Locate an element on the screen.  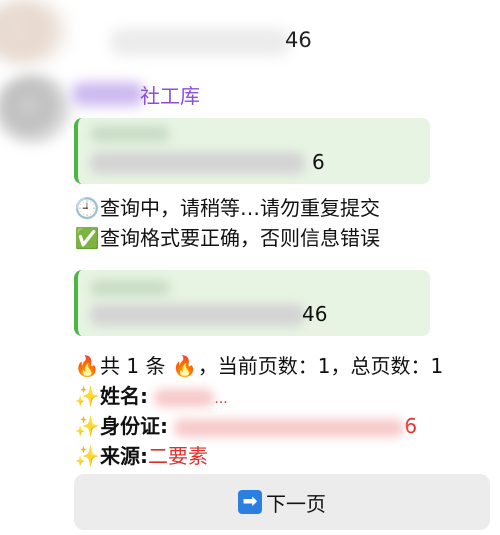
id-value-blurred is located at coordinates (289, 427).